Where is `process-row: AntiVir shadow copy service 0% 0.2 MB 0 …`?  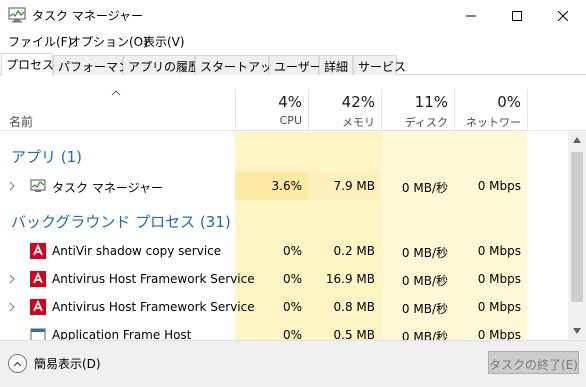
process-row: AntiVir shadow copy service 0% 0.2 MB 0 … is located at coordinates (284, 251).